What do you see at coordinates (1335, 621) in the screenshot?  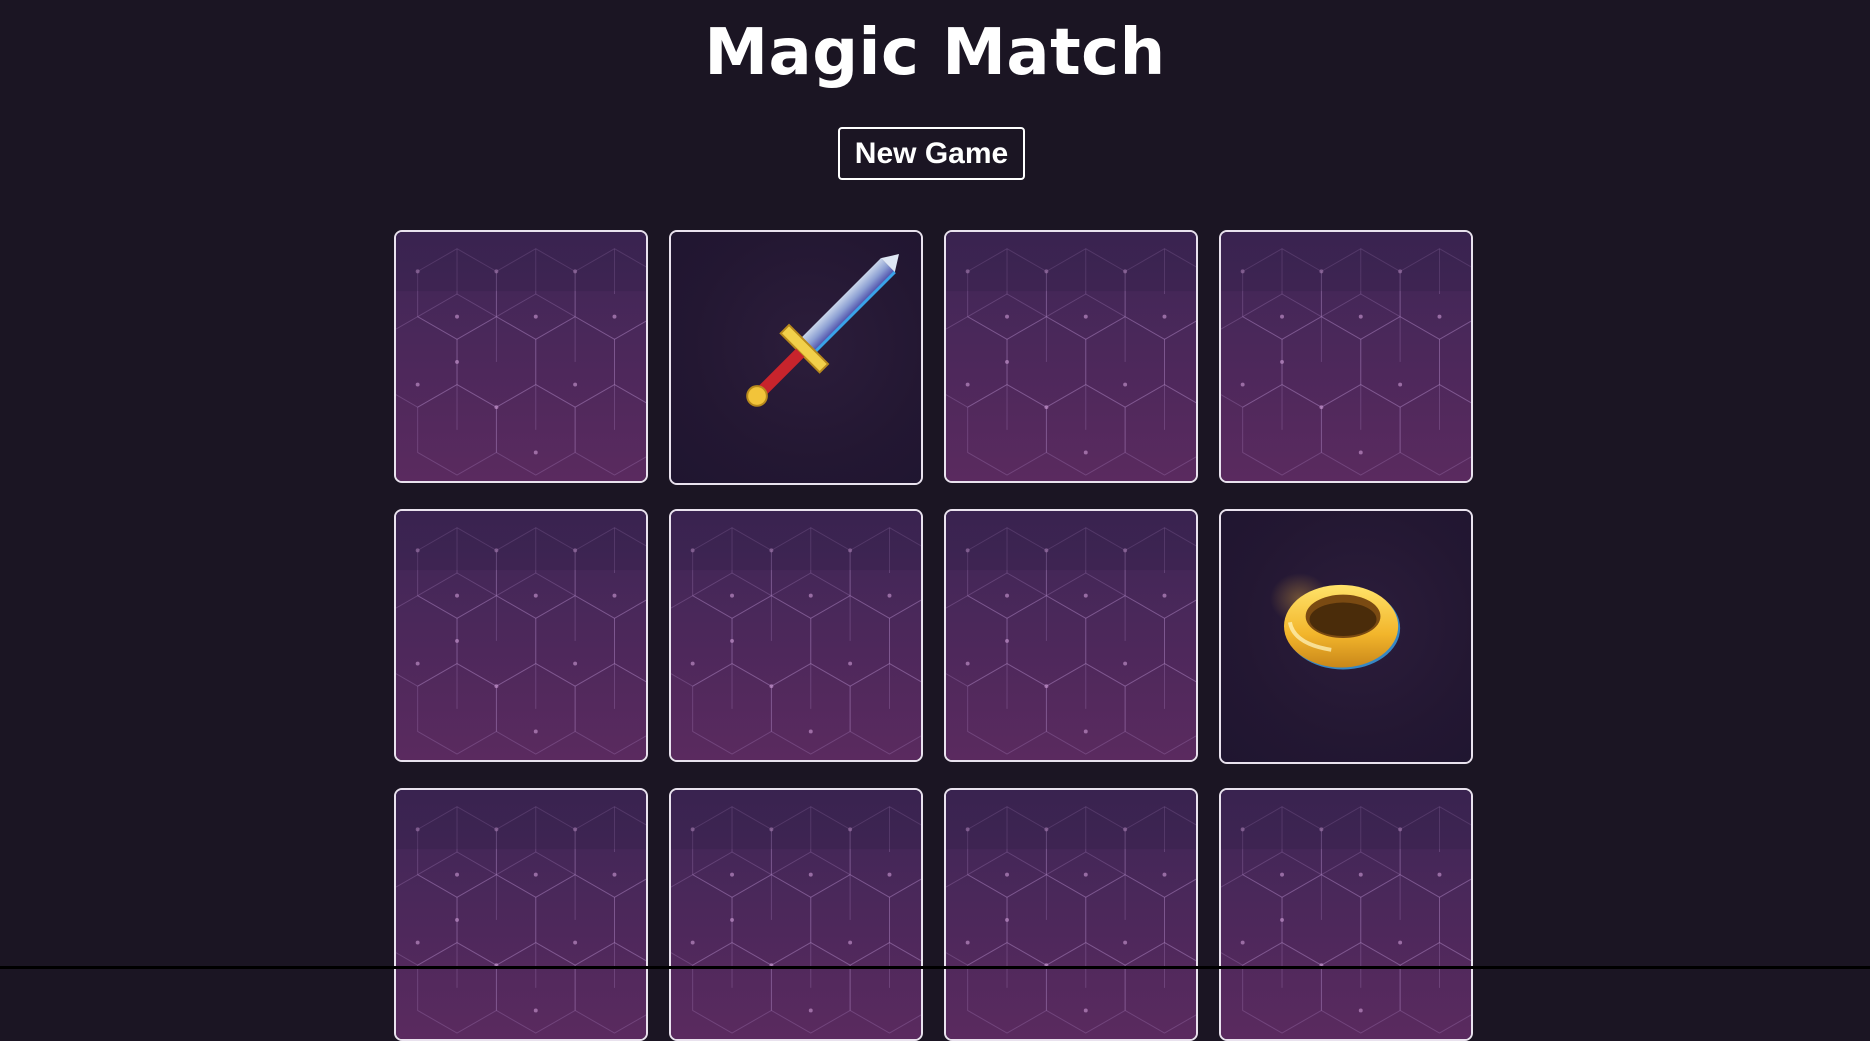 I see `ring-icon` at bounding box center [1335, 621].